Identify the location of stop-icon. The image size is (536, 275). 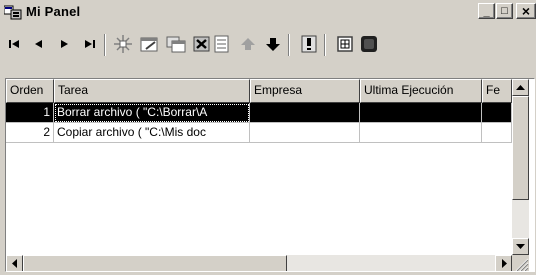
(369, 44).